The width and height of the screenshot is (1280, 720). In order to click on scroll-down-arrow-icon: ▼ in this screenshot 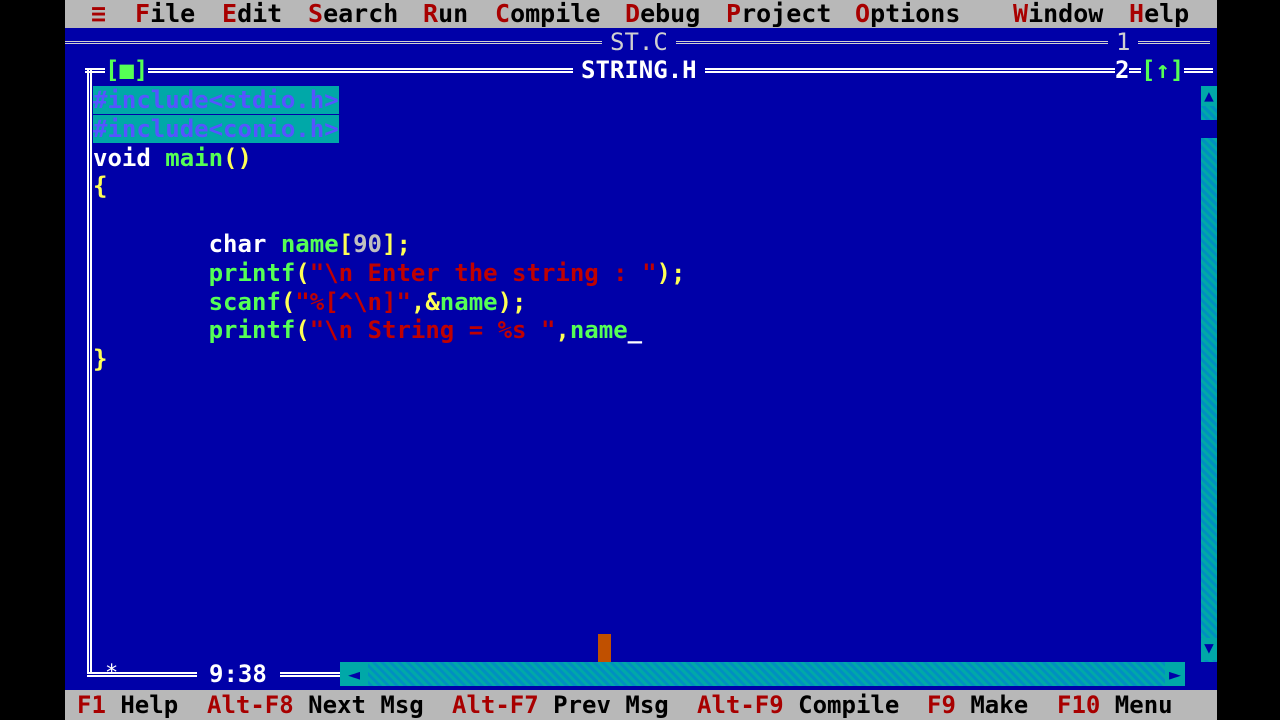, I will do `click(1209, 649)`.